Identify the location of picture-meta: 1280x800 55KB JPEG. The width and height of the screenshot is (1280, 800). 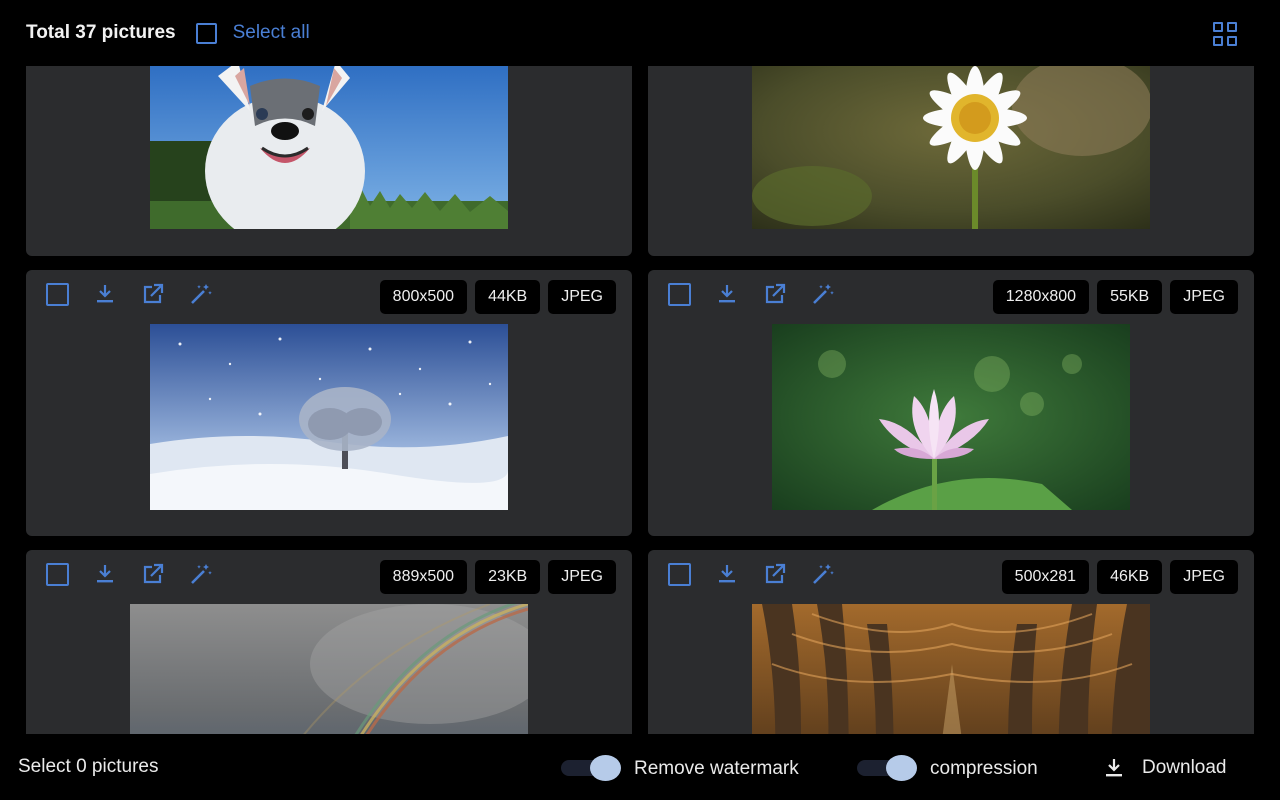
(1115, 297).